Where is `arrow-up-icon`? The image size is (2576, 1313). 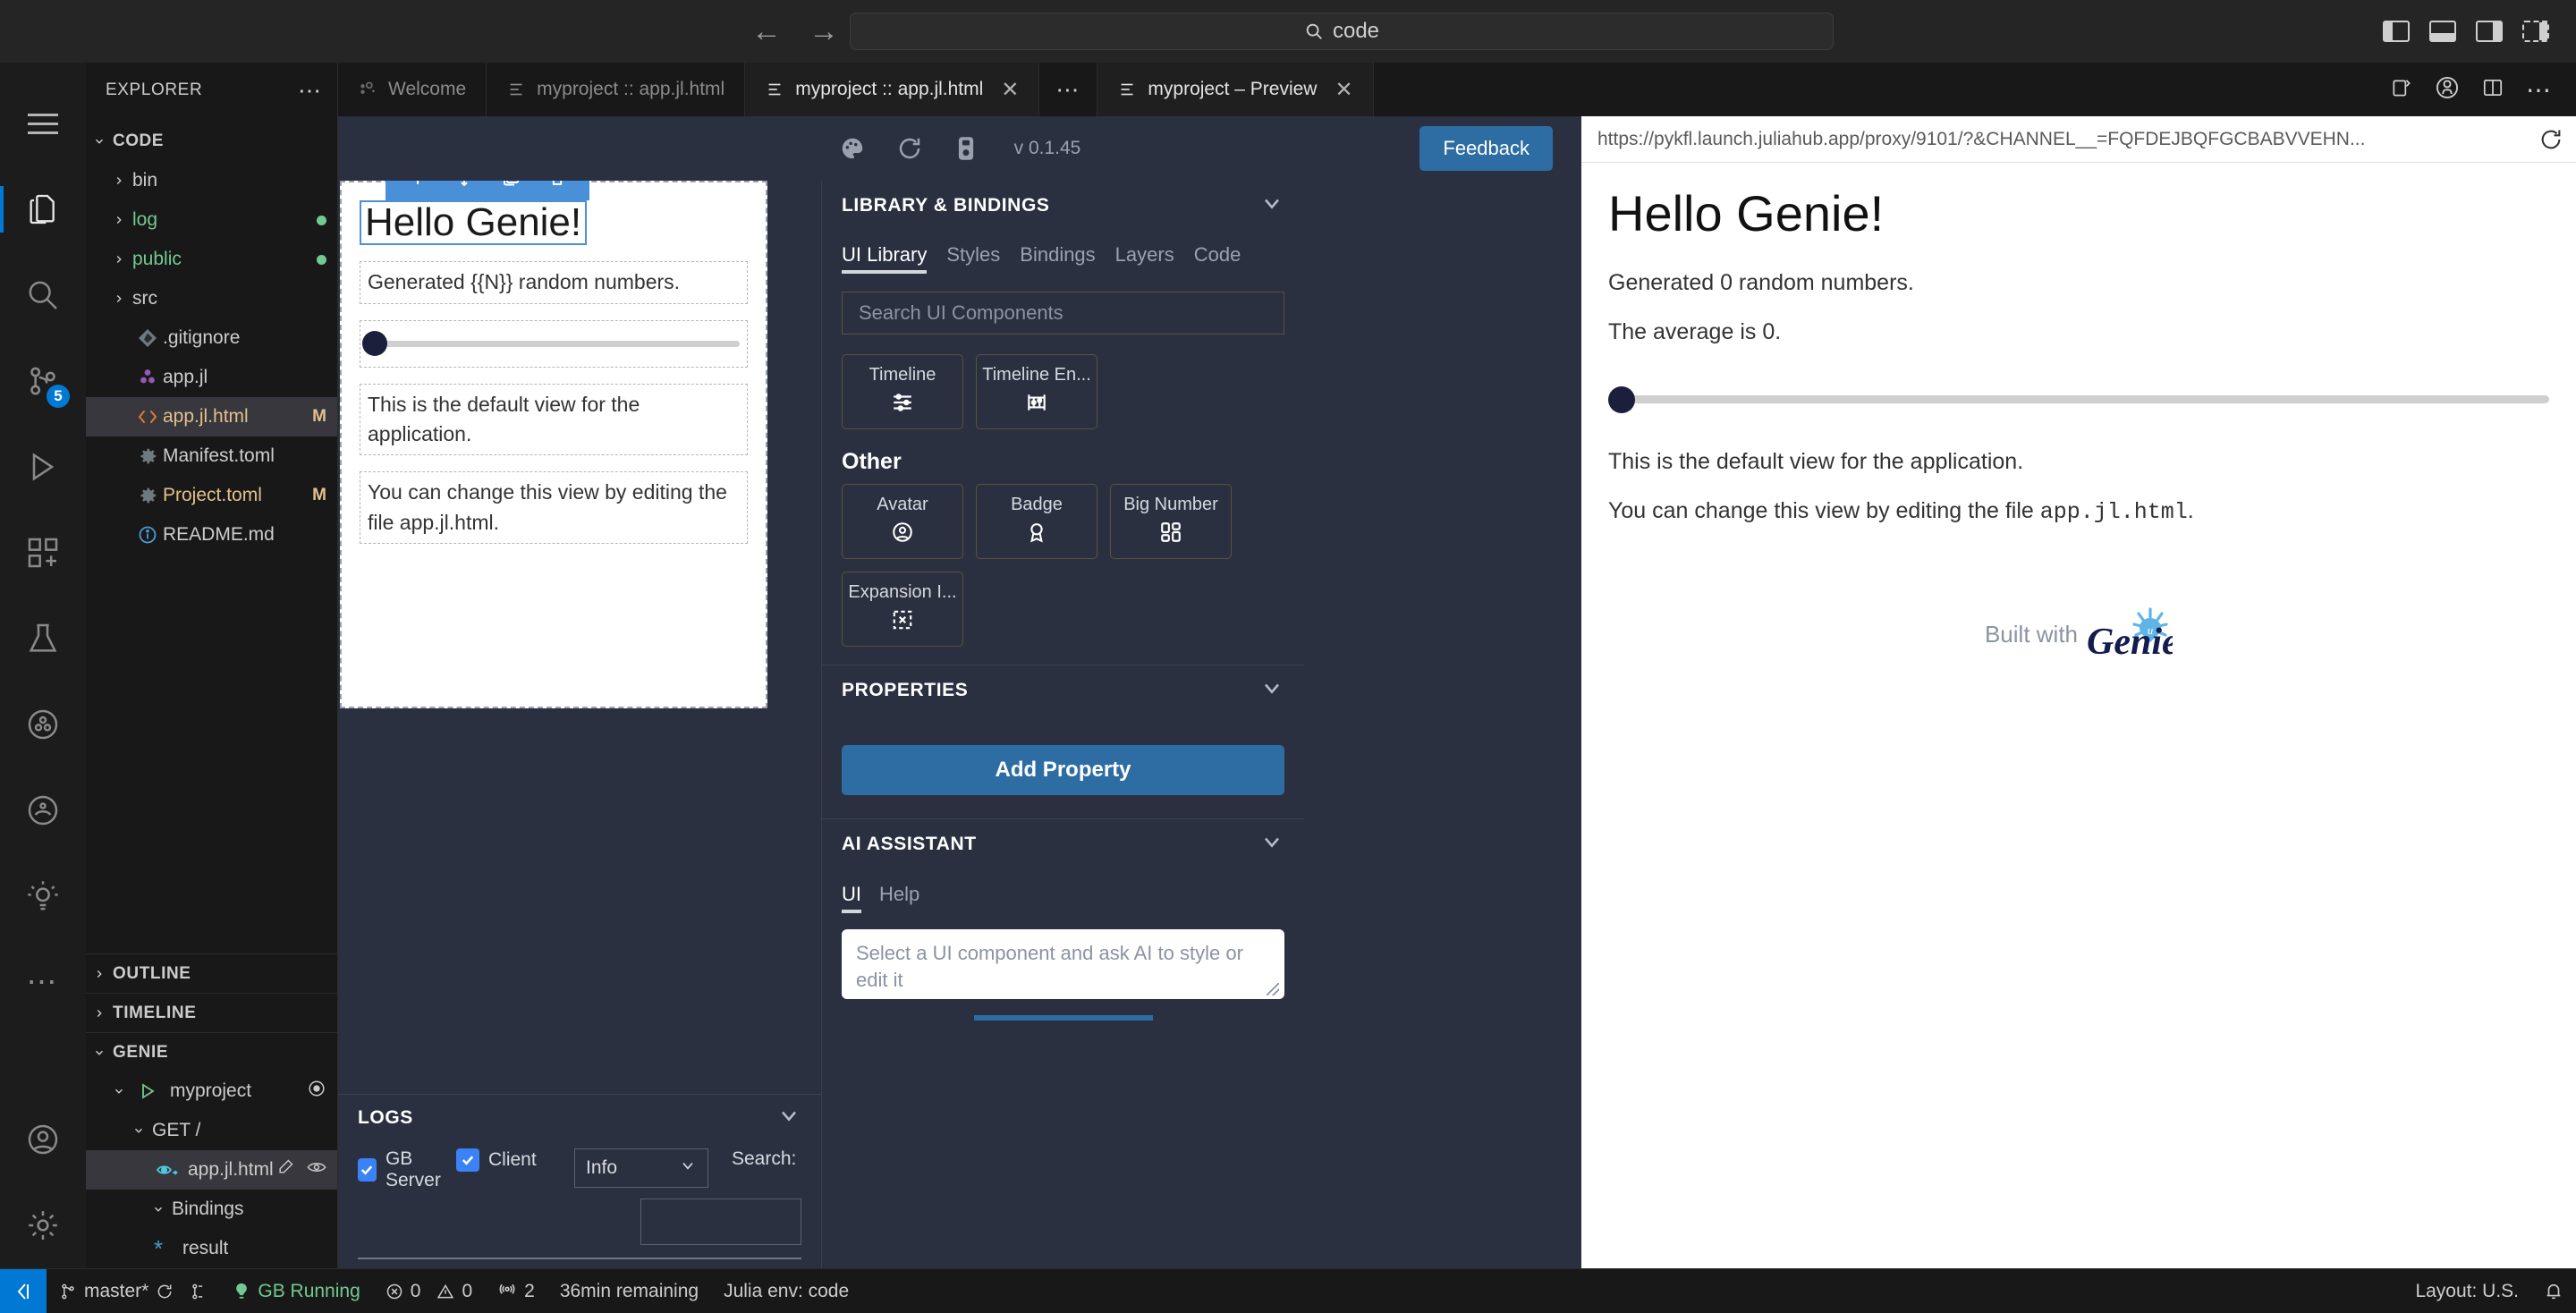 arrow-up-icon is located at coordinates (417, 188).